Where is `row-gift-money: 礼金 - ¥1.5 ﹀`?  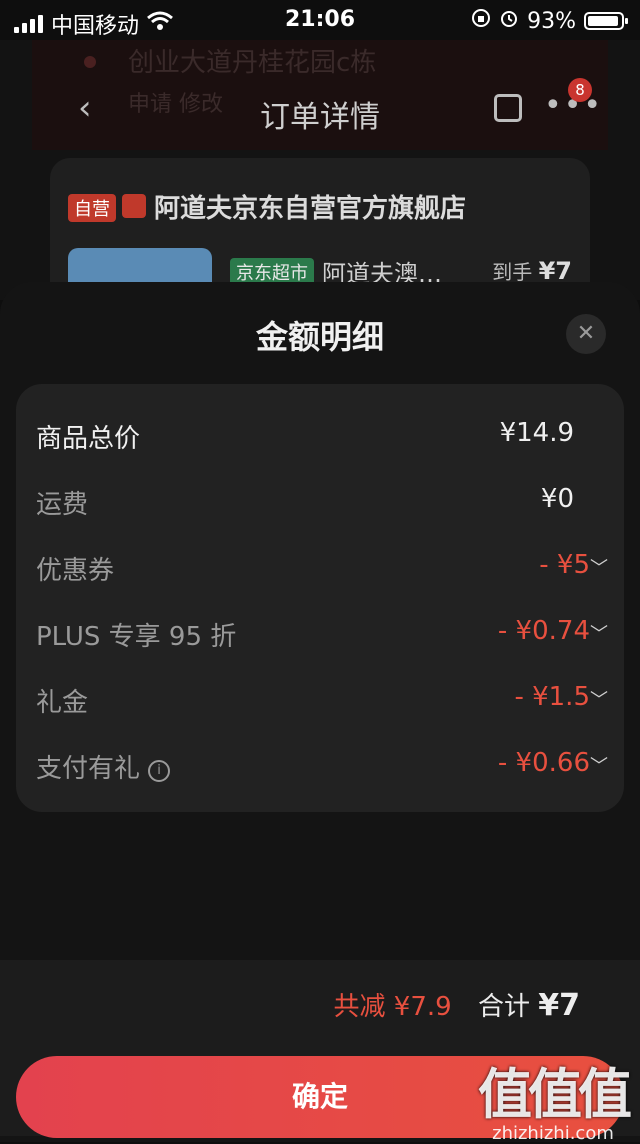 row-gift-money: 礼金 - ¥1.5 ﹀ is located at coordinates (322, 698).